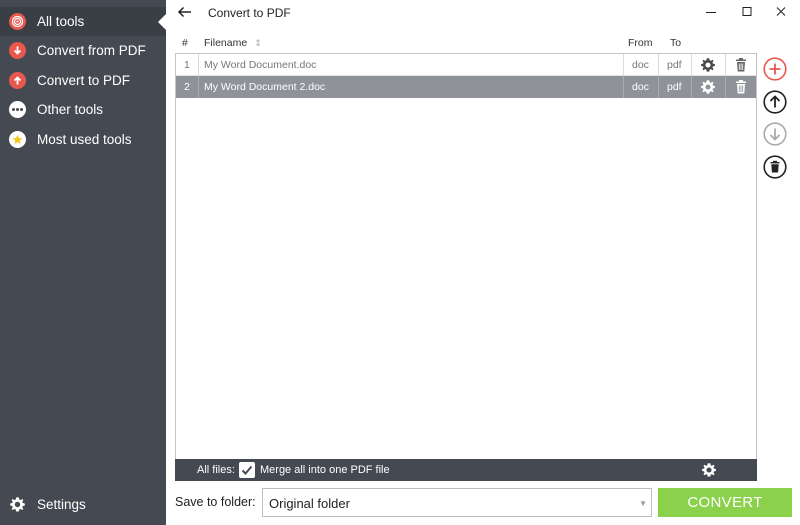  I want to click on folder-select-value: Original folder, so click(309, 503).